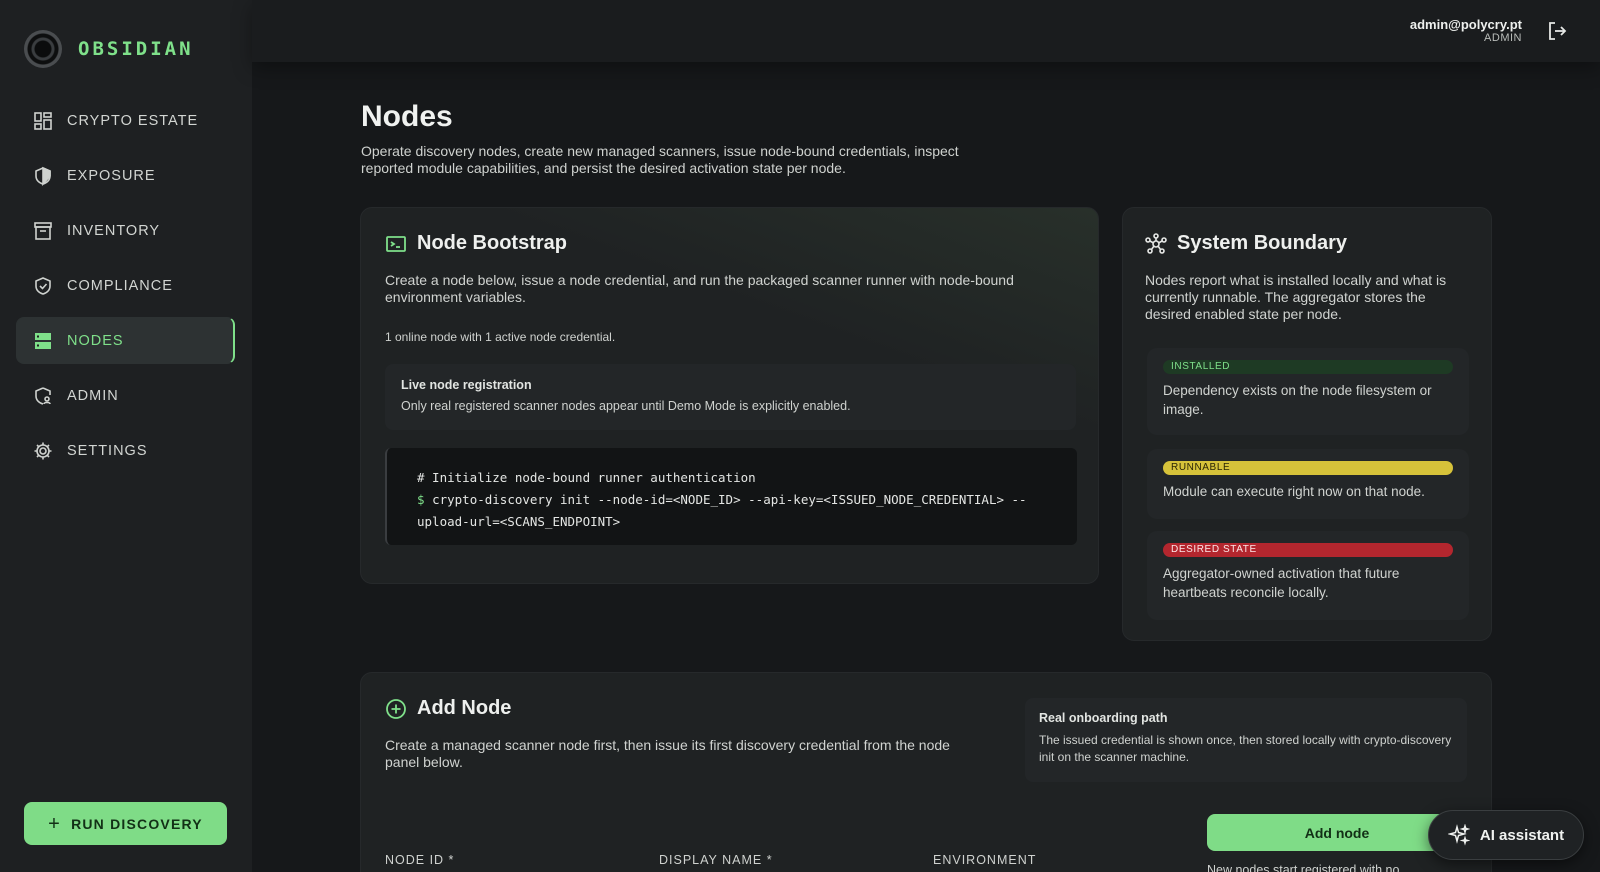 Image resolution: width=1600 pixels, height=872 pixels. Describe the element at coordinates (43, 285) in the screenshot. I see `shield-check-icon` at that location.